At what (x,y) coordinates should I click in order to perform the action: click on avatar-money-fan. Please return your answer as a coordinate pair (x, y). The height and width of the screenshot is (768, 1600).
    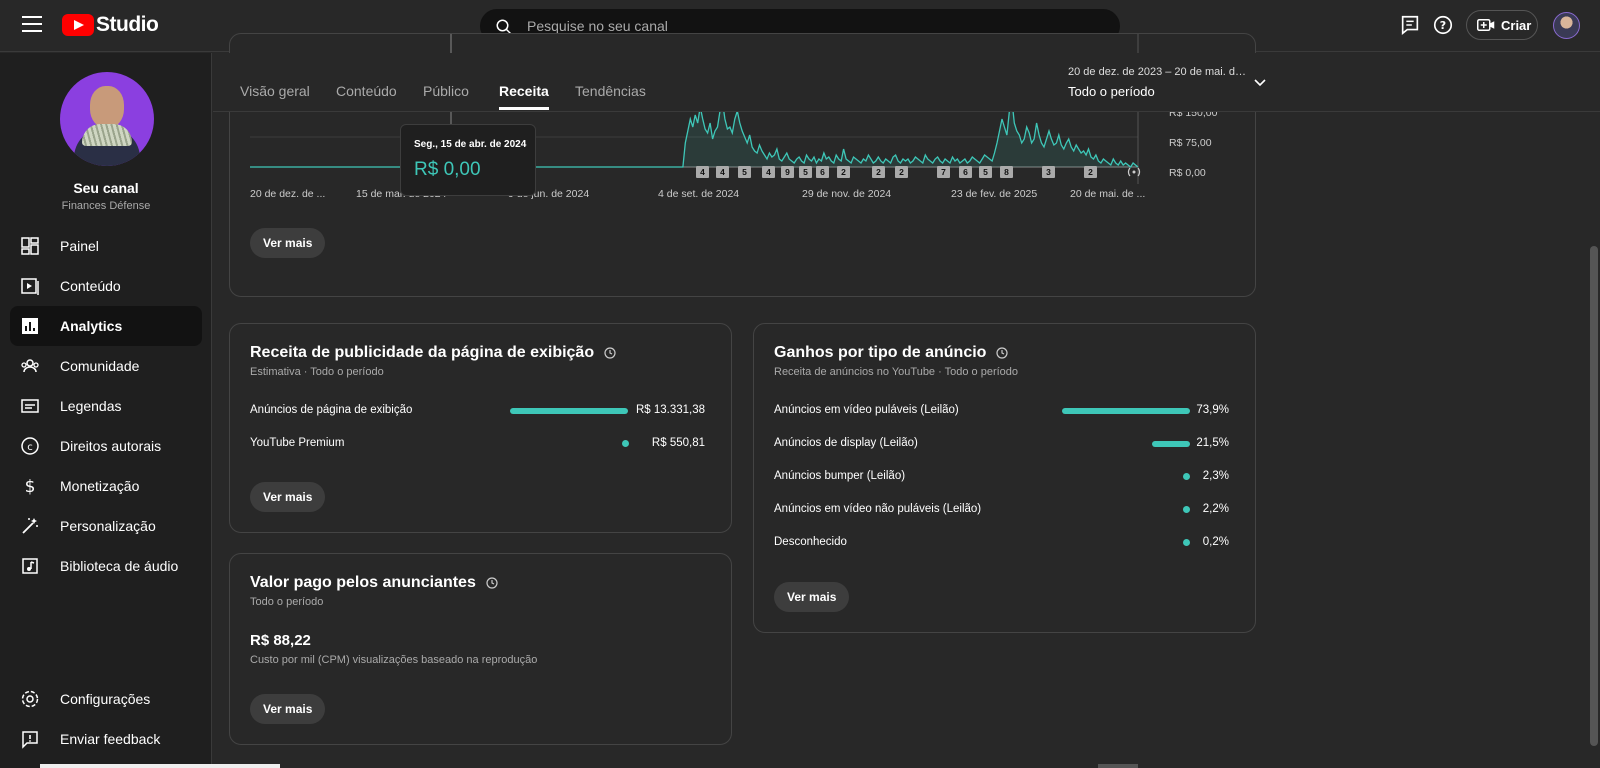
    Looking at the image, I should click on (107, 135).